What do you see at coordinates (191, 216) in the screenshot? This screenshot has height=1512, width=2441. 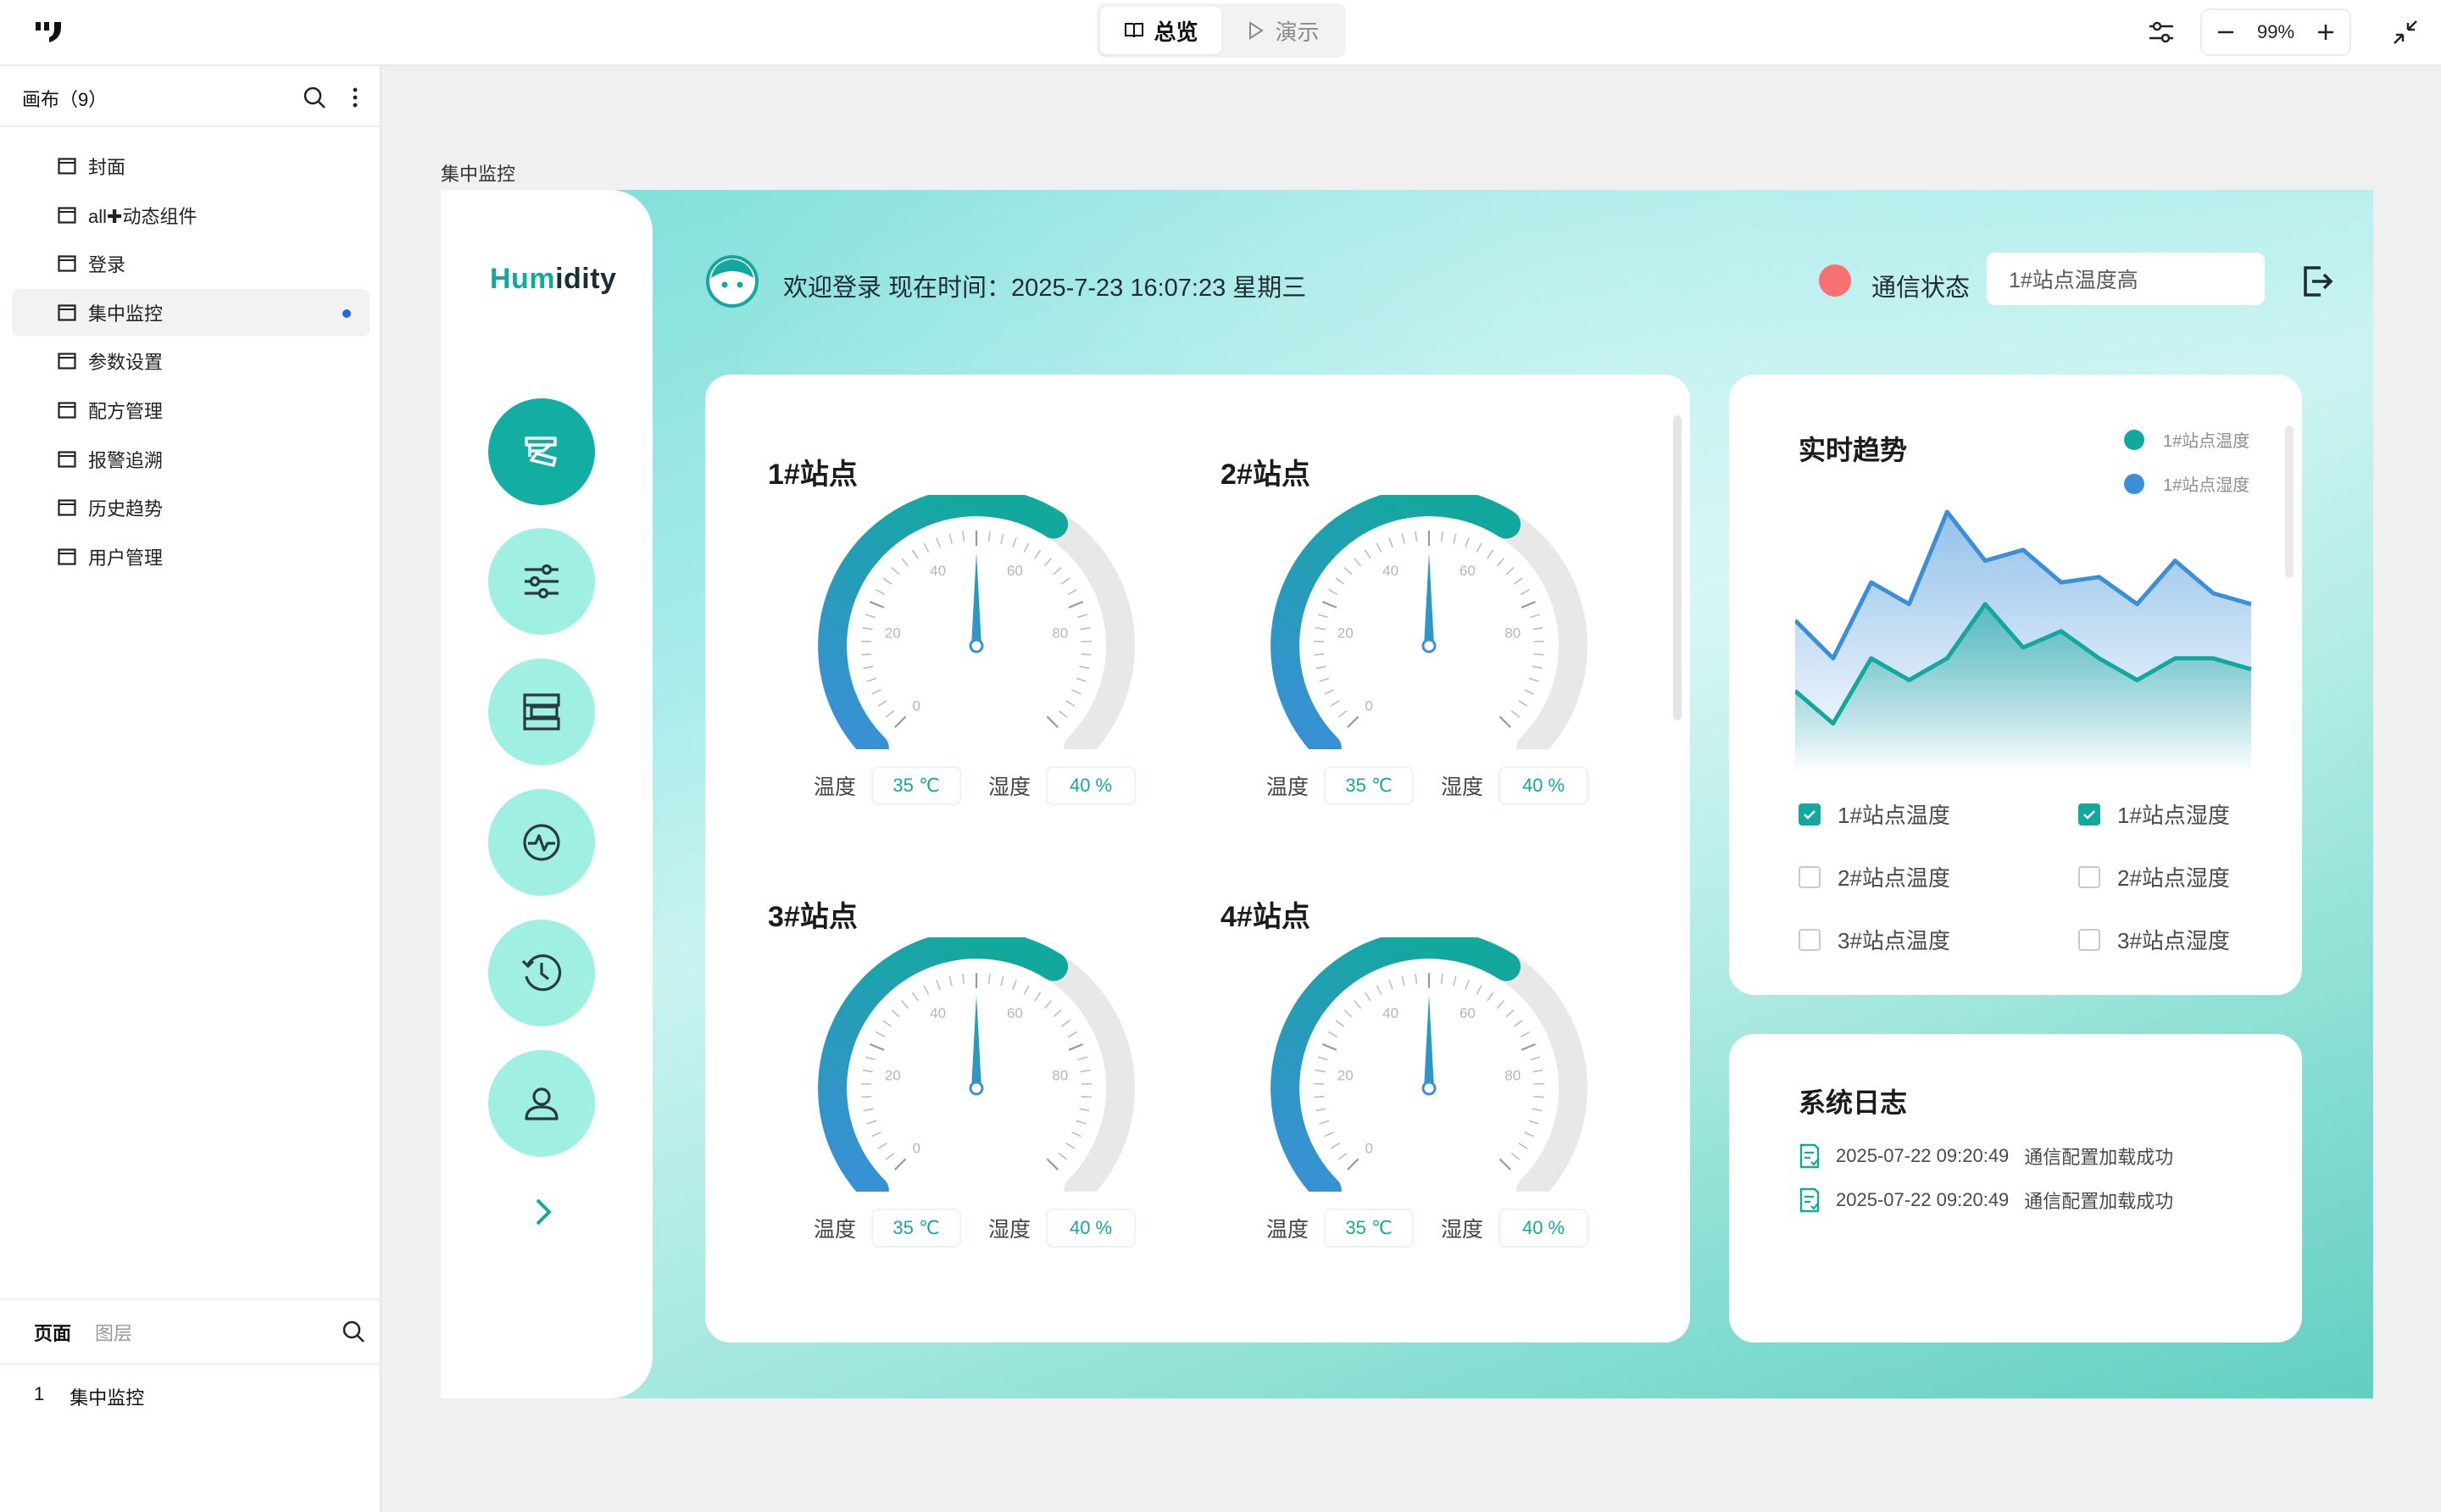 I see `page-item-dynamic-components: all✚动态组件` at bounding box center [191, 216].